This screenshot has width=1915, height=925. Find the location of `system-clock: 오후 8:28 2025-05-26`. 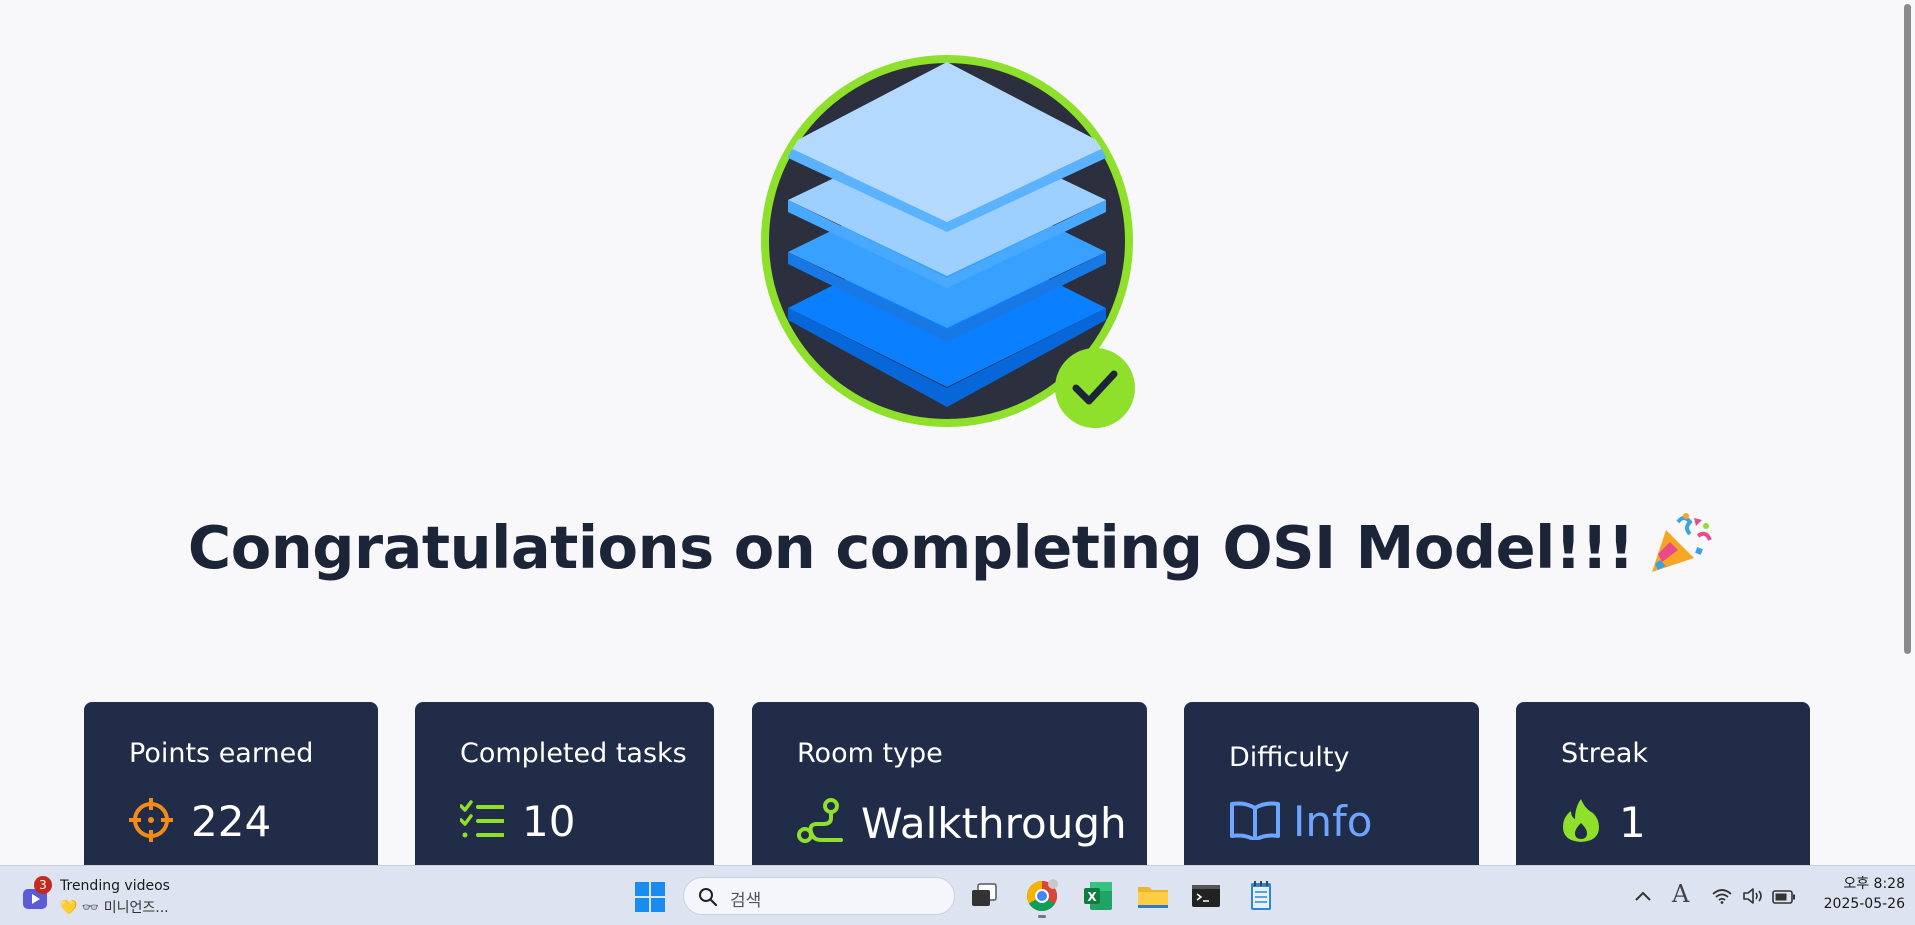

system-clock: 오후 8:28 2025-05-26 is located at coordinates (1852, 894).